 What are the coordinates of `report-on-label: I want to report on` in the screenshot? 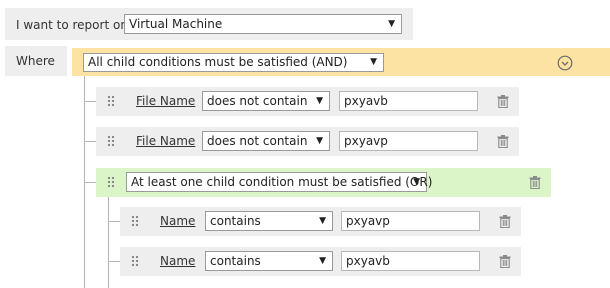 It's located at (72, 25).